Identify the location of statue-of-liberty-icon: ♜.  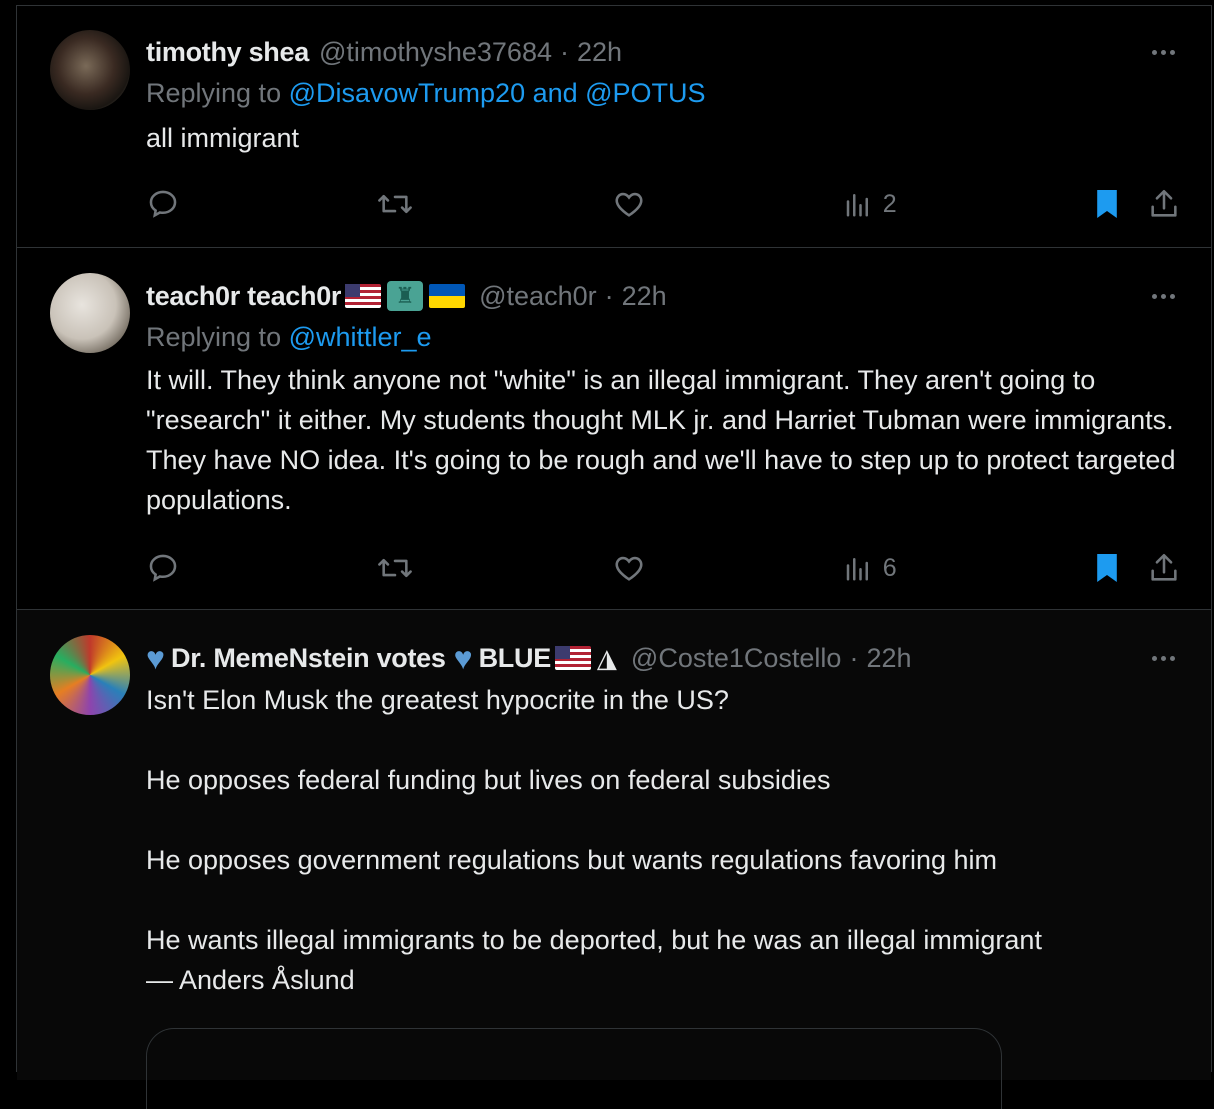
(405, 296).